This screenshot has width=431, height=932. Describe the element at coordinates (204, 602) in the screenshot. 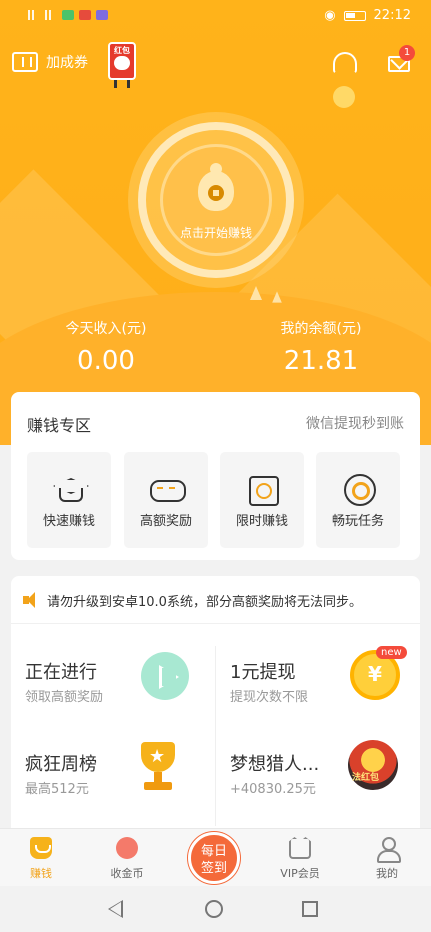

I see `notice-text: 请勿升级到安卓10.0系统，部分高额奖励将无法同步。` at that location.